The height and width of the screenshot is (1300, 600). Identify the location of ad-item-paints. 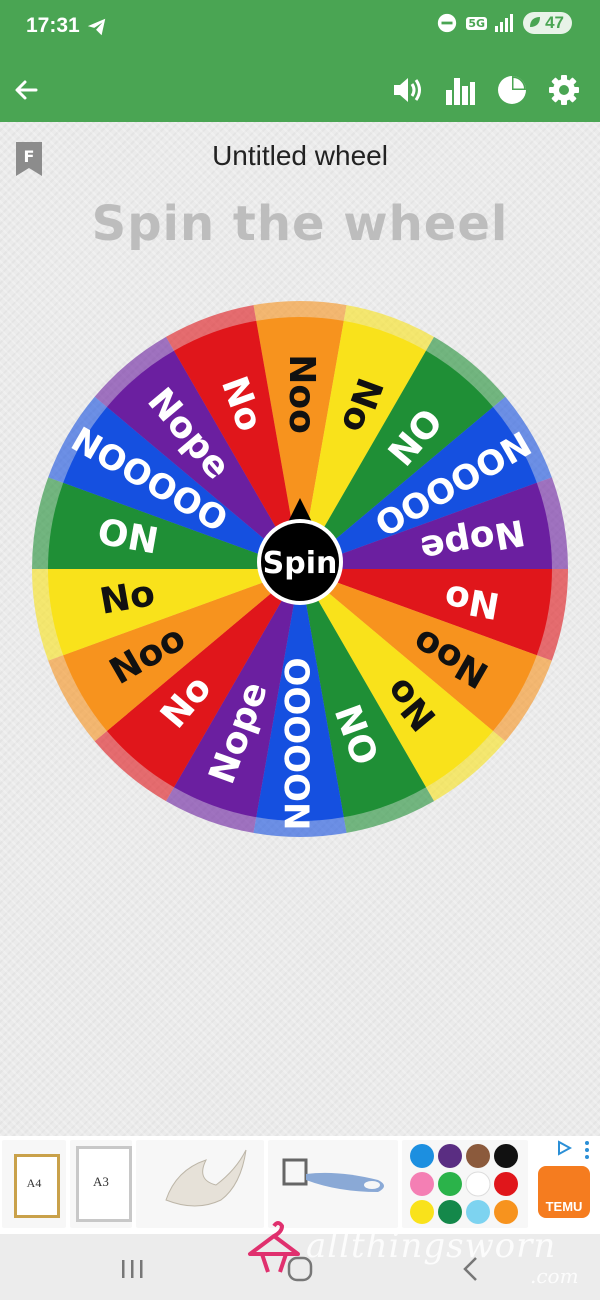
(465, 1184).